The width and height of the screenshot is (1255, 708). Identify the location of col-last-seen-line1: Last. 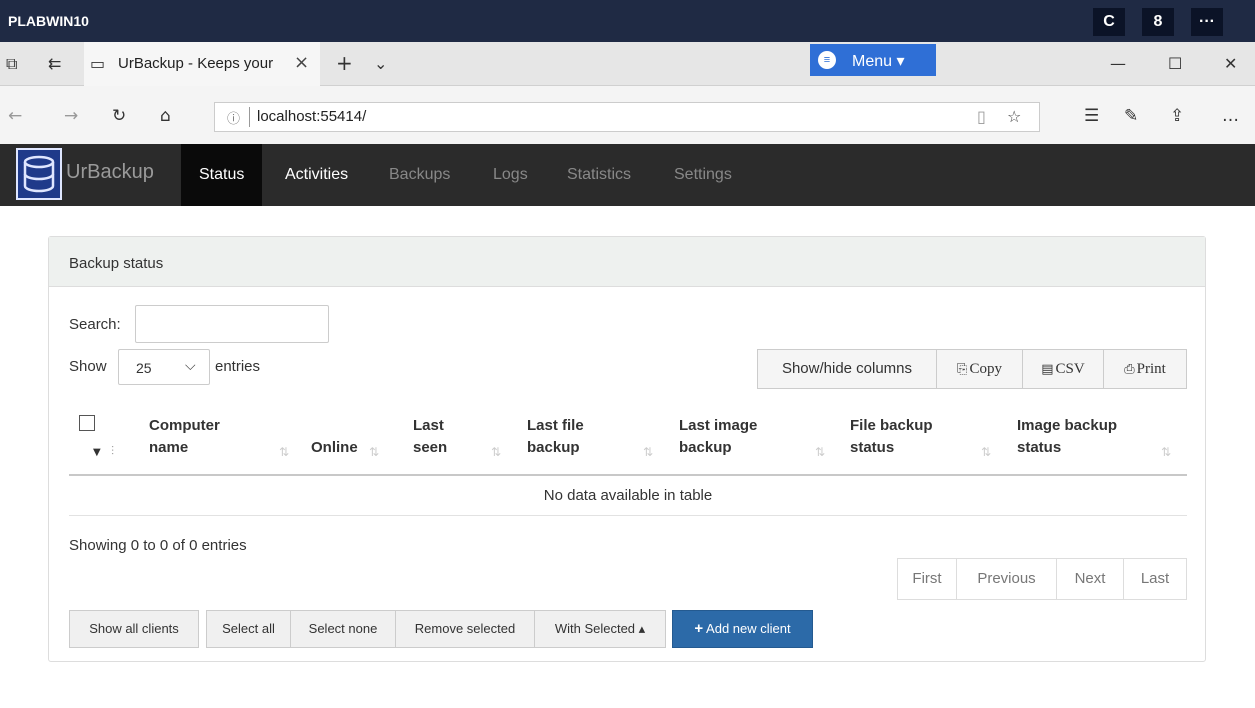
(428, 425).